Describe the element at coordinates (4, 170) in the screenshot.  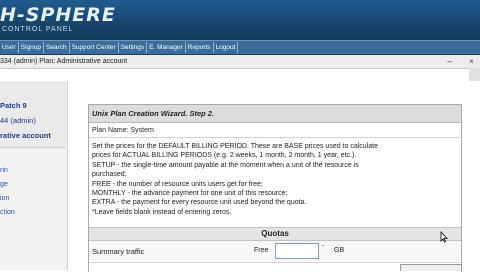
I see `sidebar-link-1: rin` at that location.